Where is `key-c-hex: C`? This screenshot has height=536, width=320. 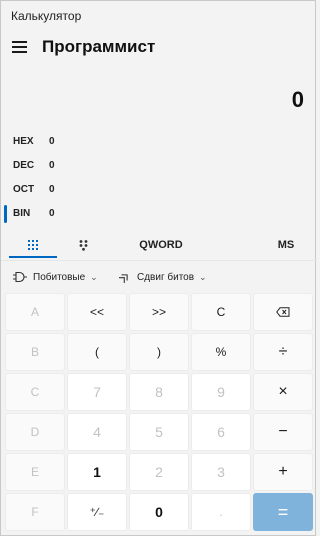 key-c-hex: C is located at coordinates (35, 392).